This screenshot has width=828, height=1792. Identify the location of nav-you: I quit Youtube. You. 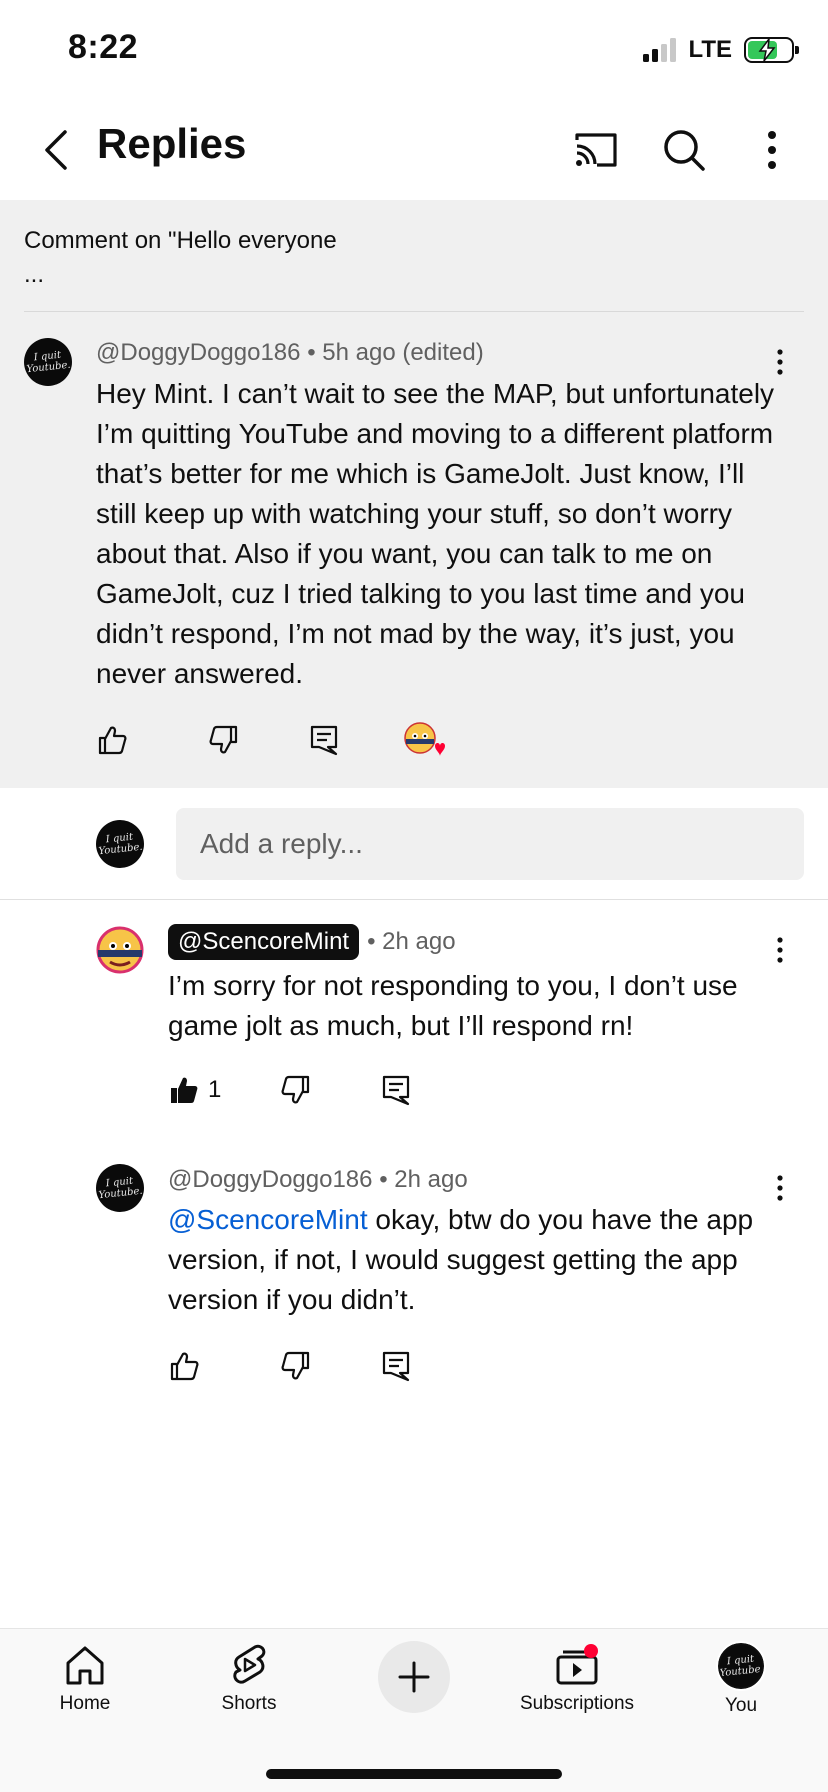
(741, 1679).